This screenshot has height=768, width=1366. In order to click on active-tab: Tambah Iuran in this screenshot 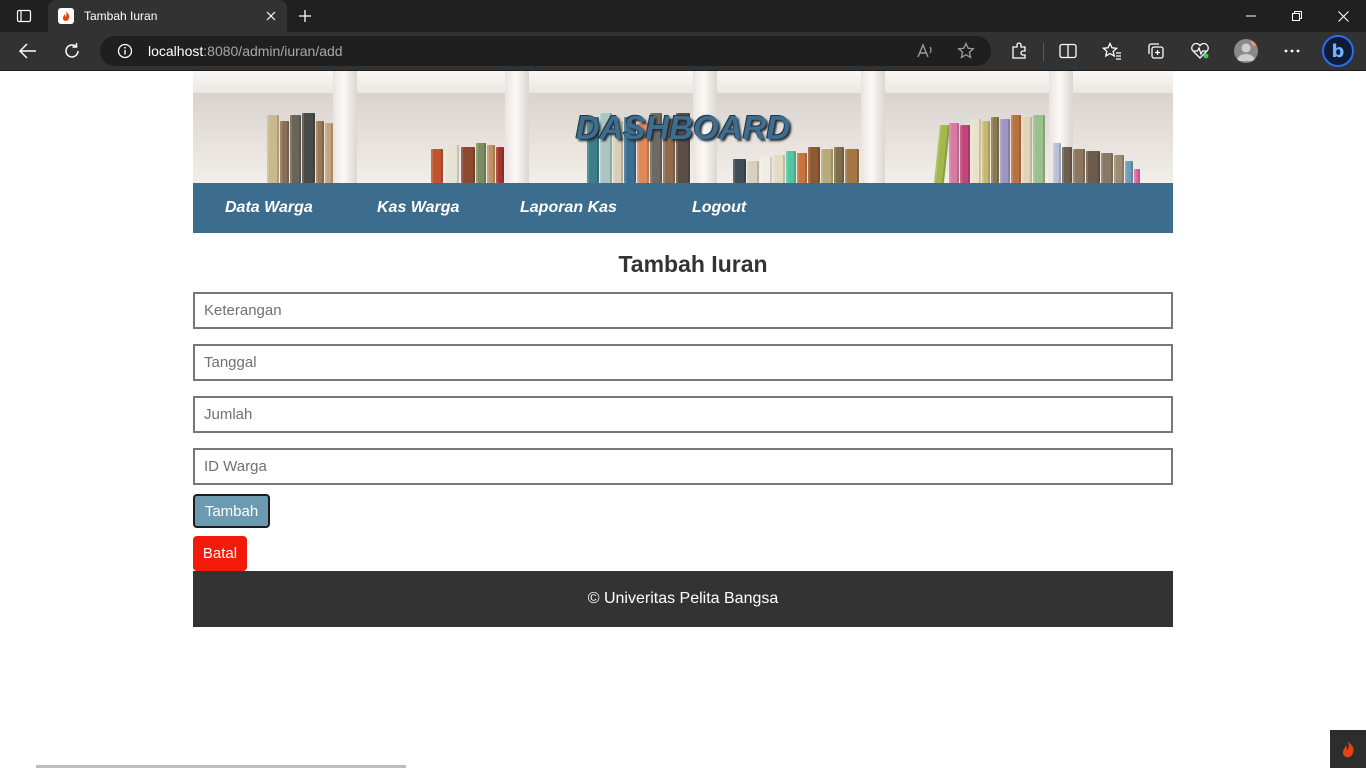, I will do `click(167, 16)`.